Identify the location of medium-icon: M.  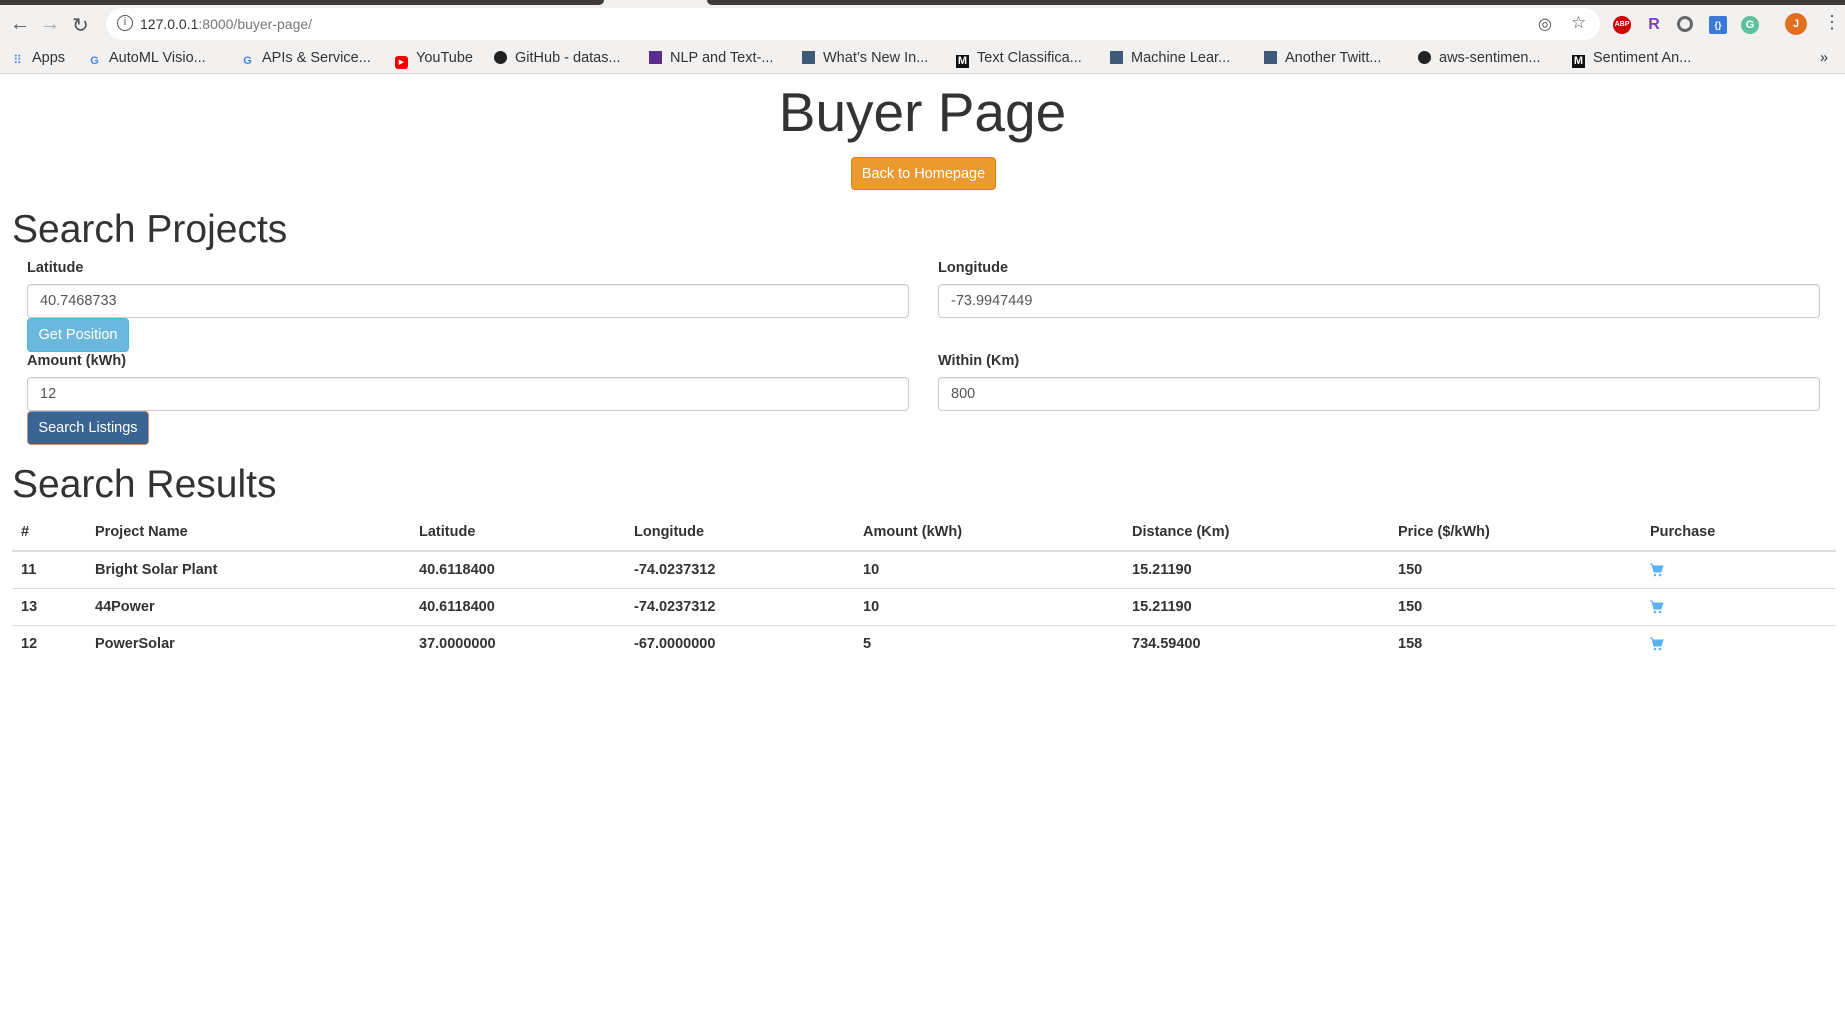
(962, 61).